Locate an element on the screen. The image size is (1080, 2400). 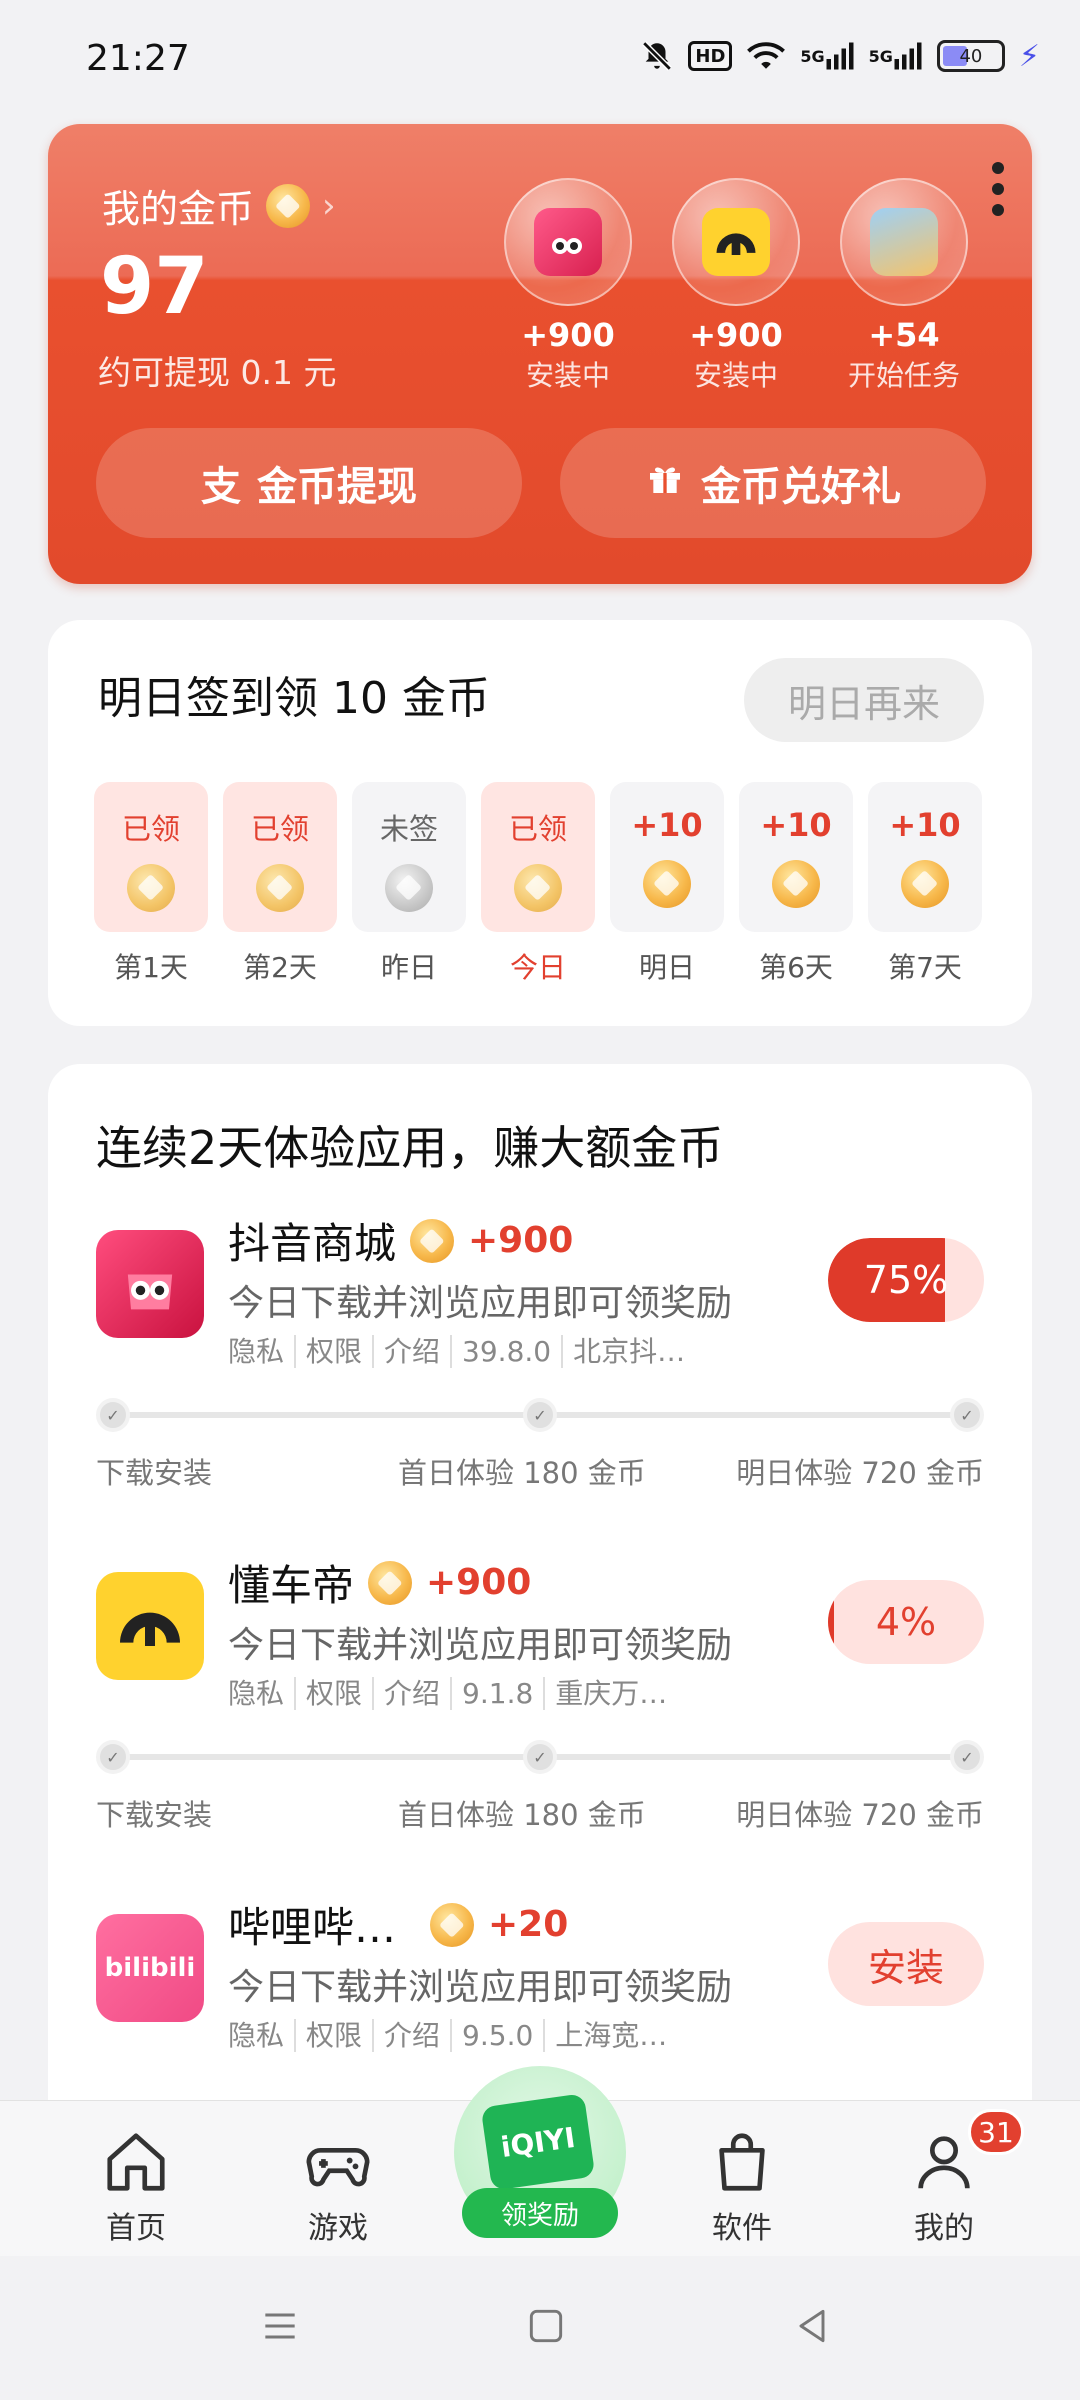
wifi-icon is located at coordinates (766, 56).